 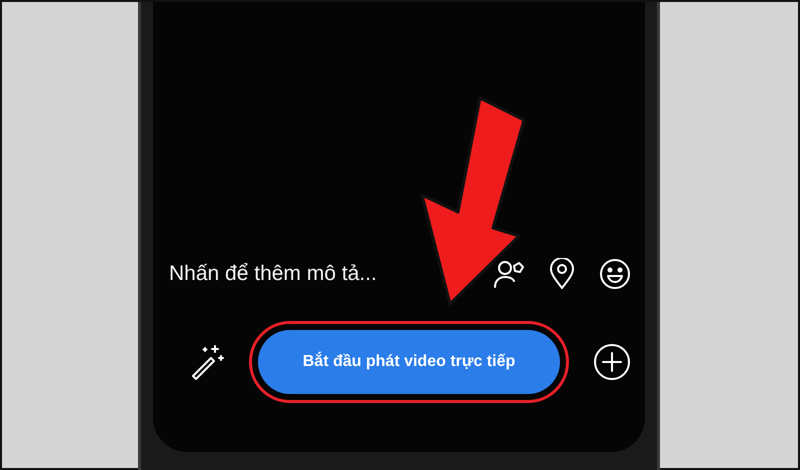 What do you see at coordinates (509, 274) in the screenshot?
I see `tag-person-icon` at bounding box center [509, 274].